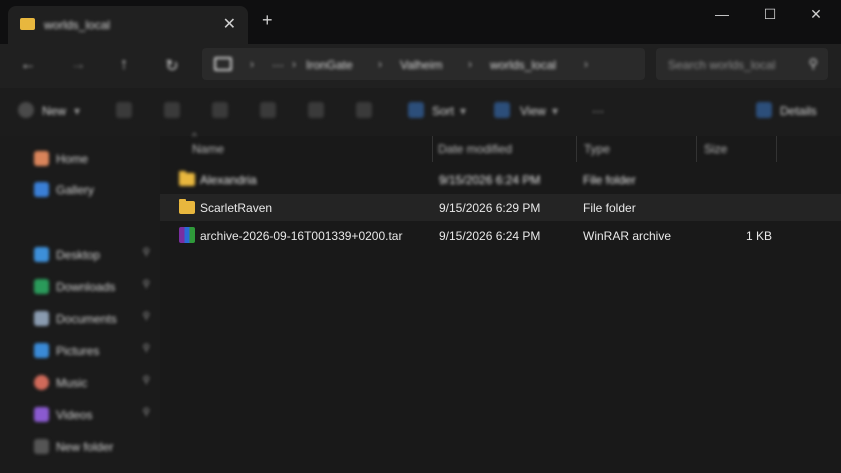 Image resolution: width=841 pixels, height=473 pixels. What do you see at coordinates (416, 110) in the screenshot?
I see `sort-icon` at bounding box center [416, 110].